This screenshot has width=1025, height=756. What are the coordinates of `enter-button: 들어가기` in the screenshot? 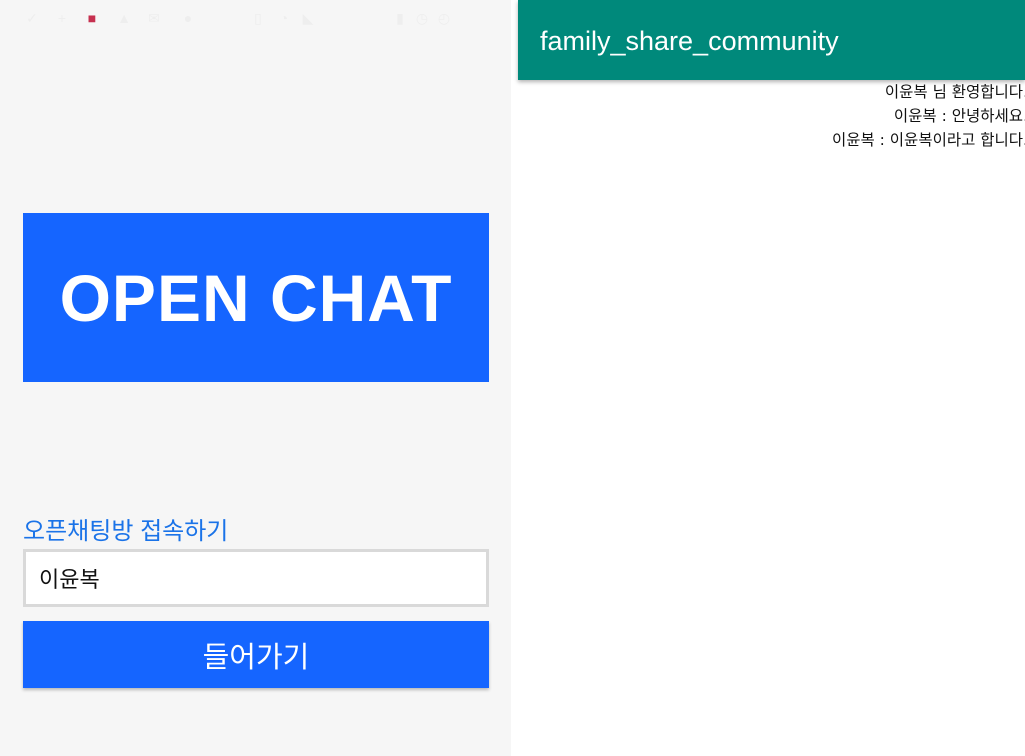 It's located at (256, 654).